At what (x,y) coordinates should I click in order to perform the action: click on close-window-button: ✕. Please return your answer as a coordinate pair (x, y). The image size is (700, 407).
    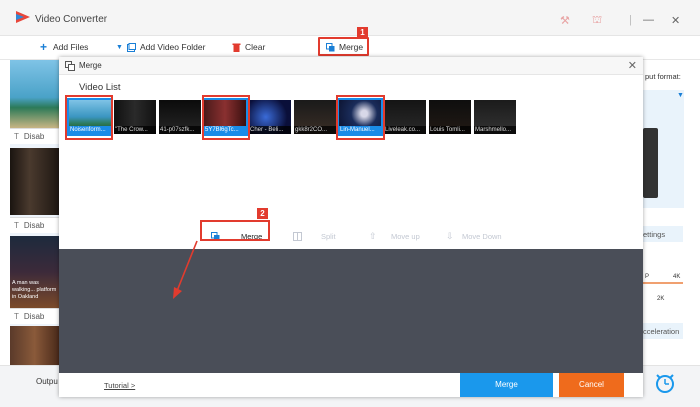
    Looking at the image, I should click on (675, 20).